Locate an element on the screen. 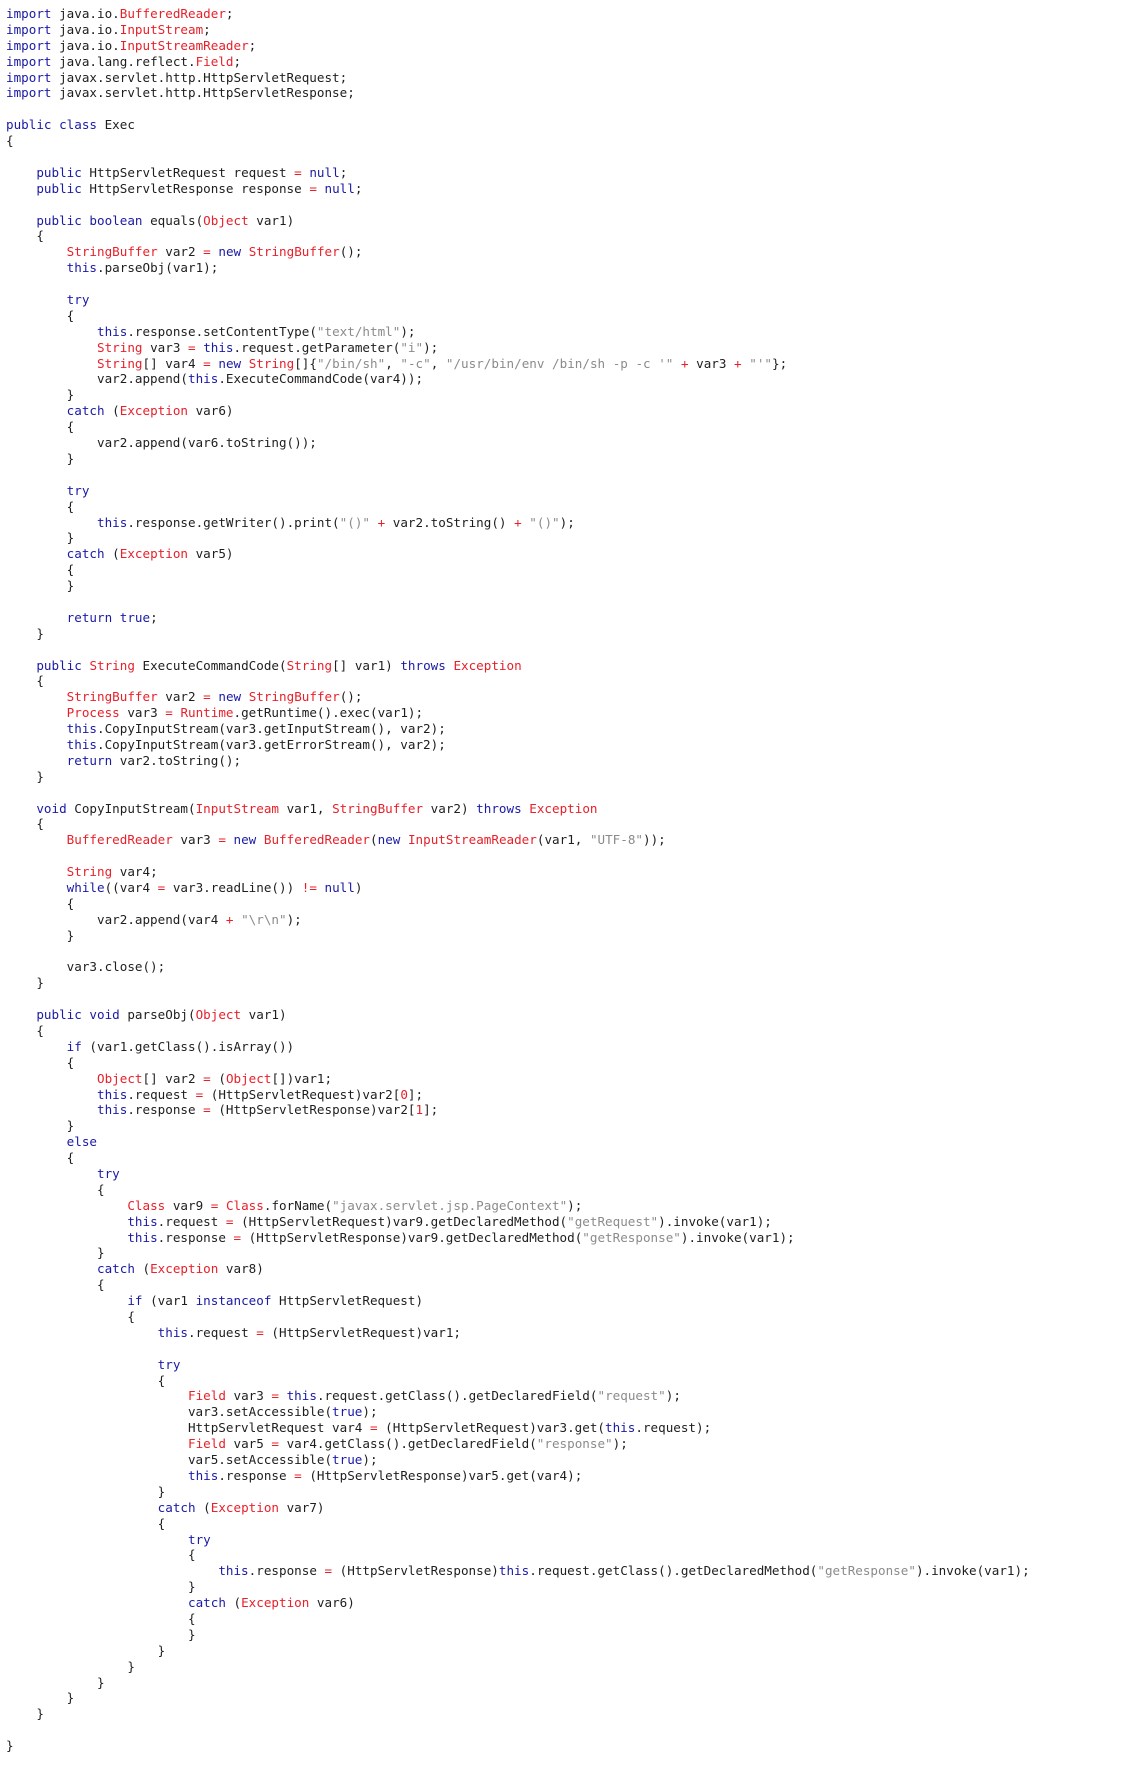  code-line: this.parseObj(var1); is located at coordinates (565, 268).